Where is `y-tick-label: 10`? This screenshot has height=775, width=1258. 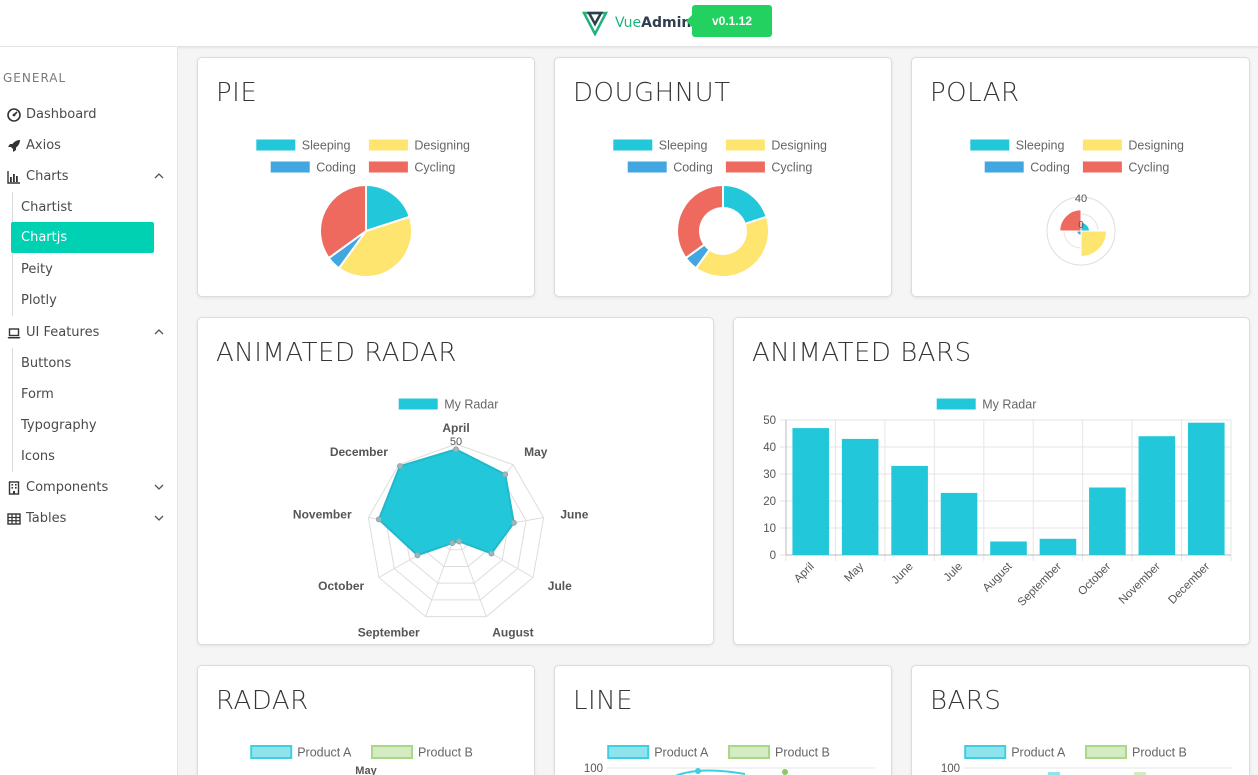 y-tick-label: 10 is located at coordinates (769, 529).